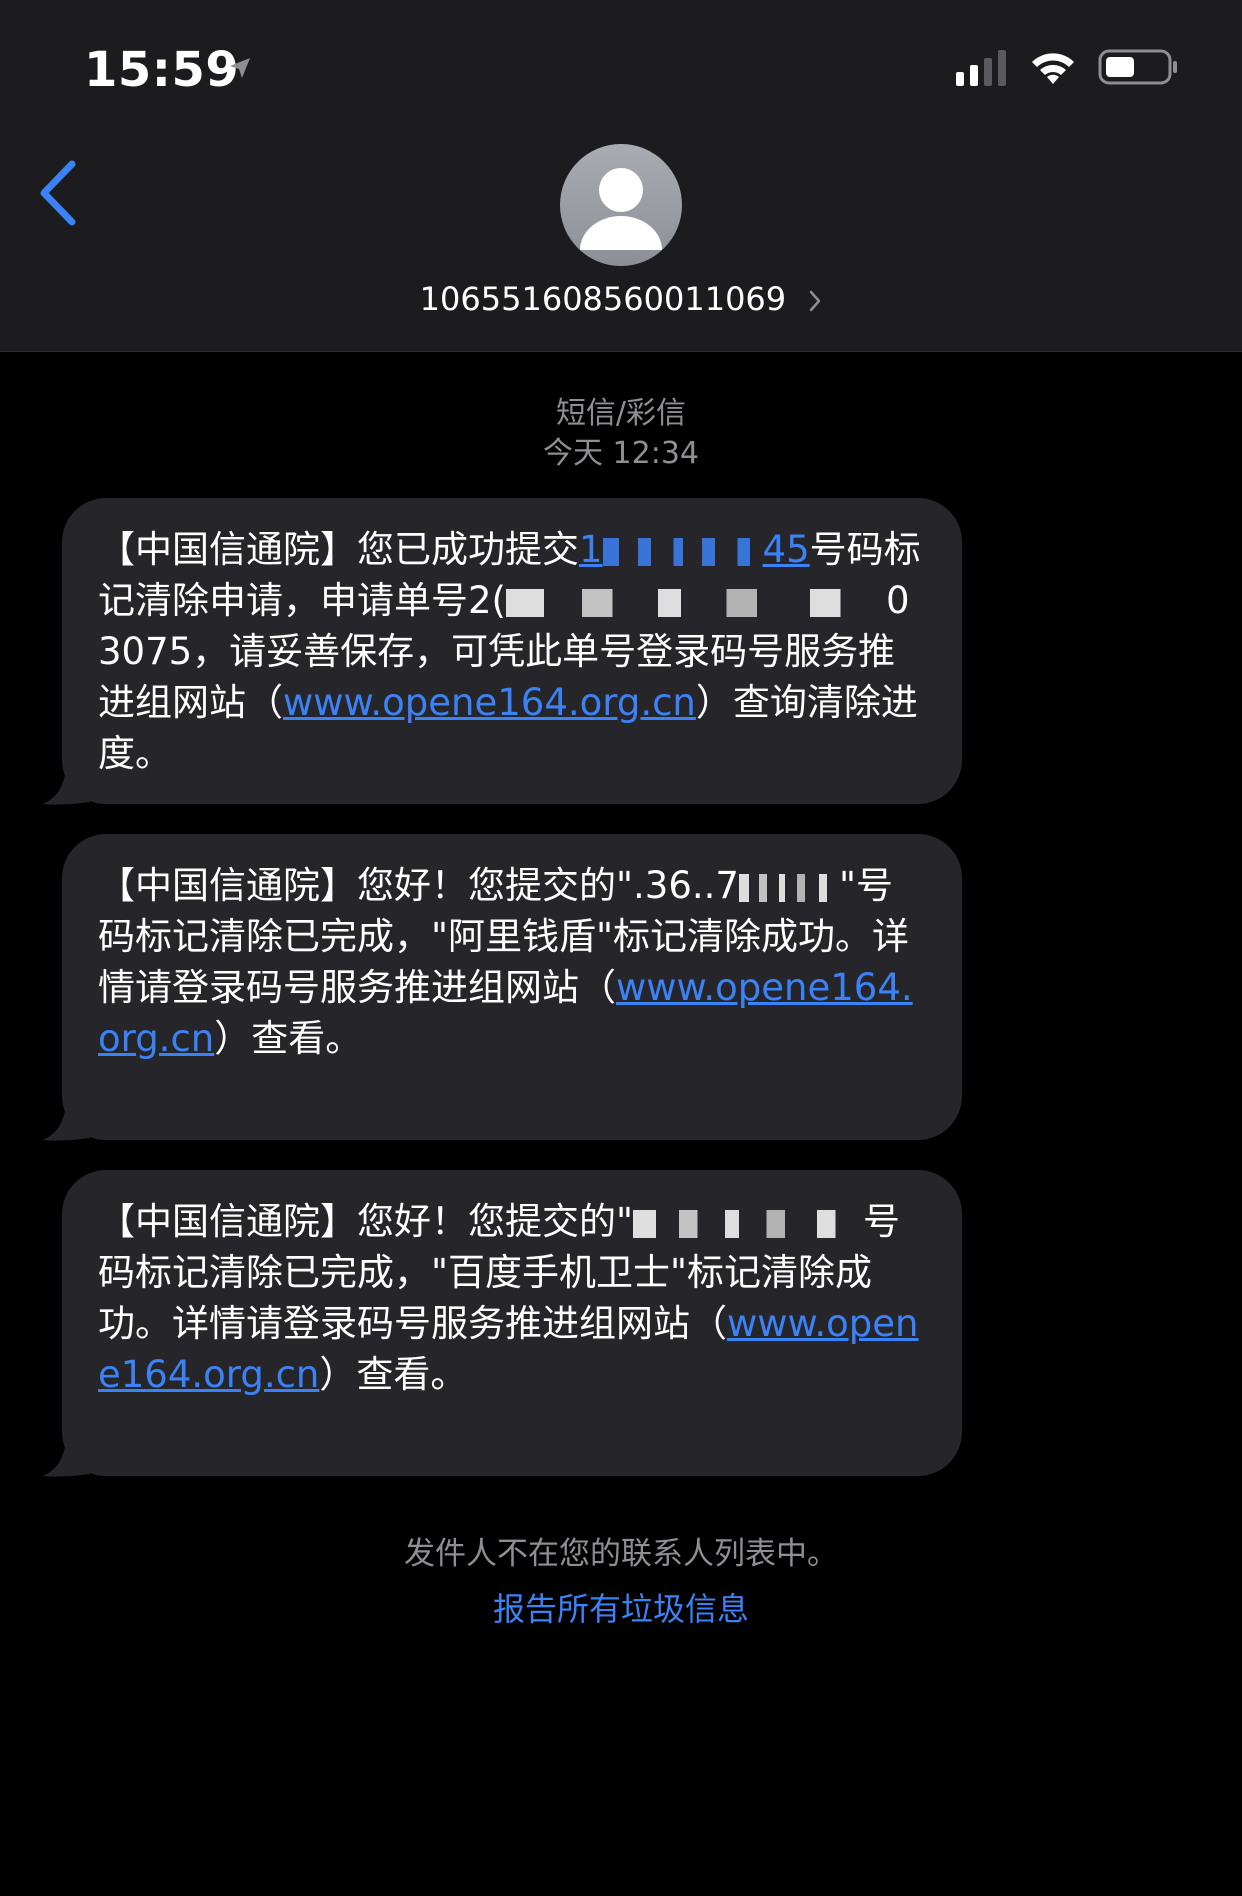 This screenshot has height=1896, width=1242. What do you see at coordinates (603, 299) in the screenshot?
I see `contact-number: 106551608560011069` at bounding box center [603, 299].